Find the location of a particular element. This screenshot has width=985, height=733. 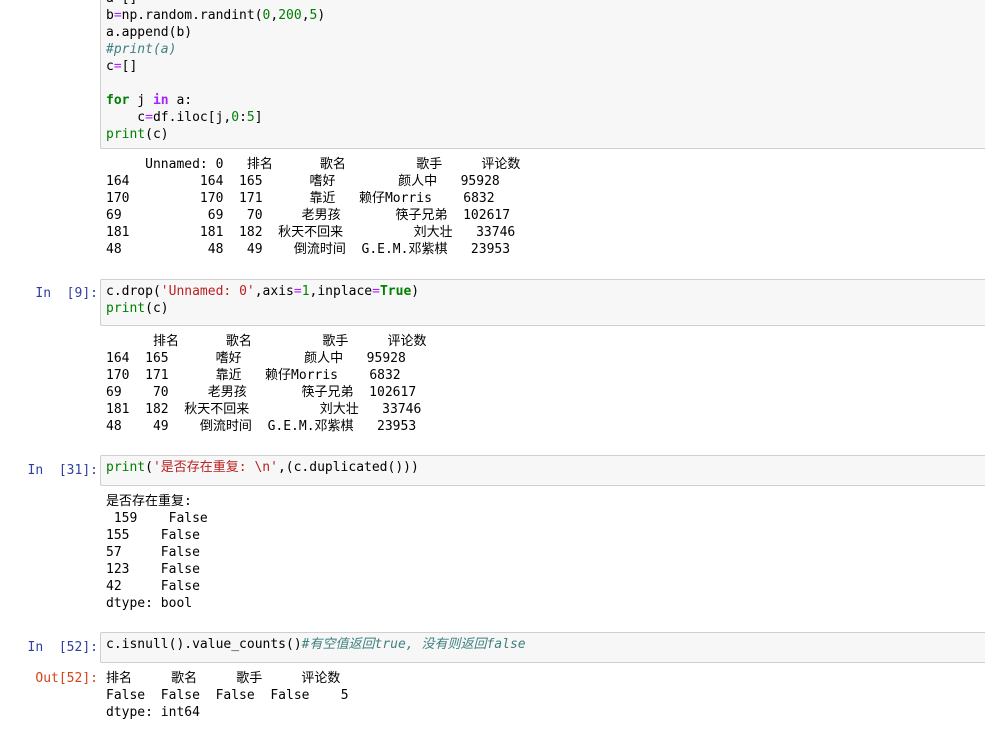

code-line: b=np.random.randint(0,200,5) is located at coordinates (543, 15).